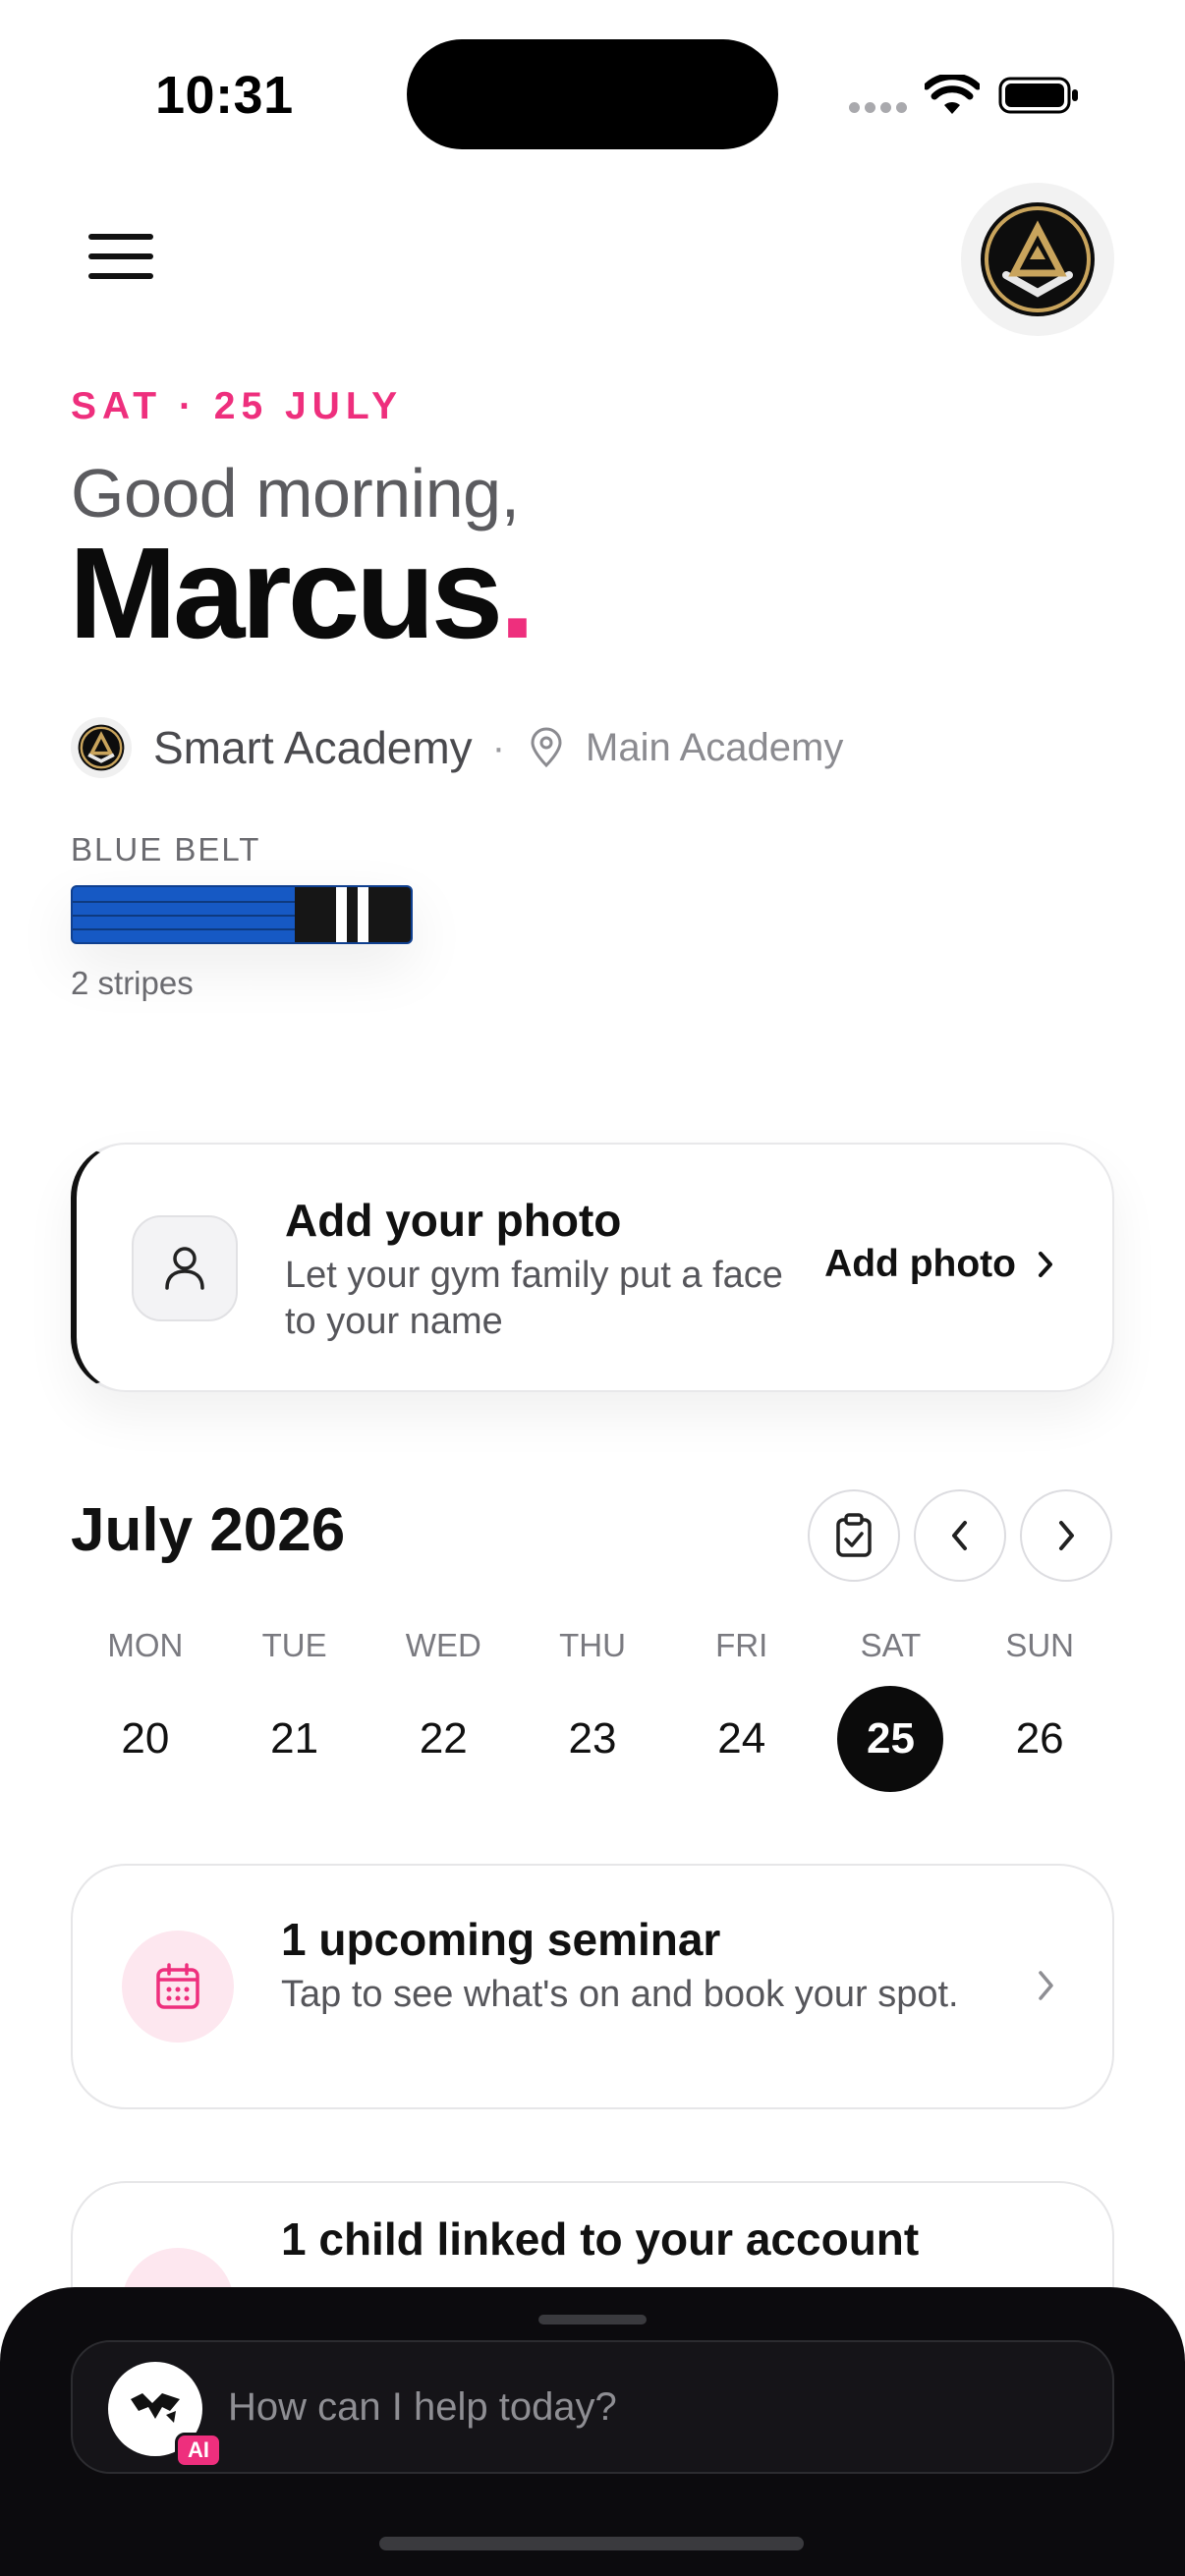  What do you see at coordinates (891, 1739) in the screenshot?
I see `calendar-day-selected: 25` at bounding box center [891, 1739].